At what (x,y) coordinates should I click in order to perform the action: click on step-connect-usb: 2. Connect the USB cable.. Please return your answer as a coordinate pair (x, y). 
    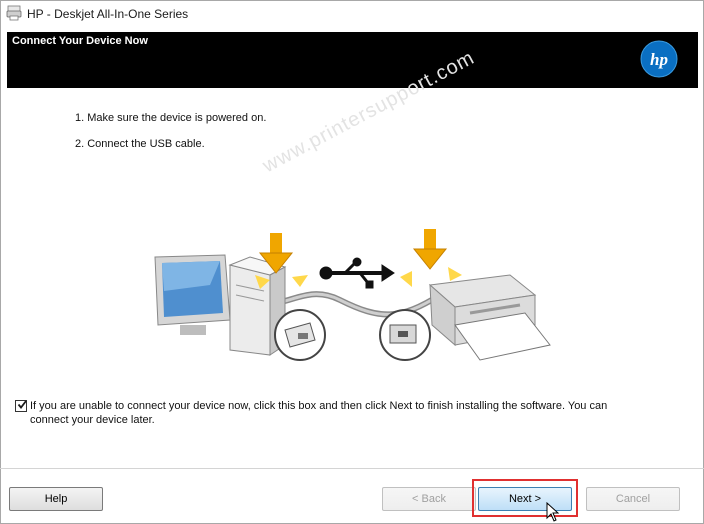
    Looking at the image, I should click on (140, 144).